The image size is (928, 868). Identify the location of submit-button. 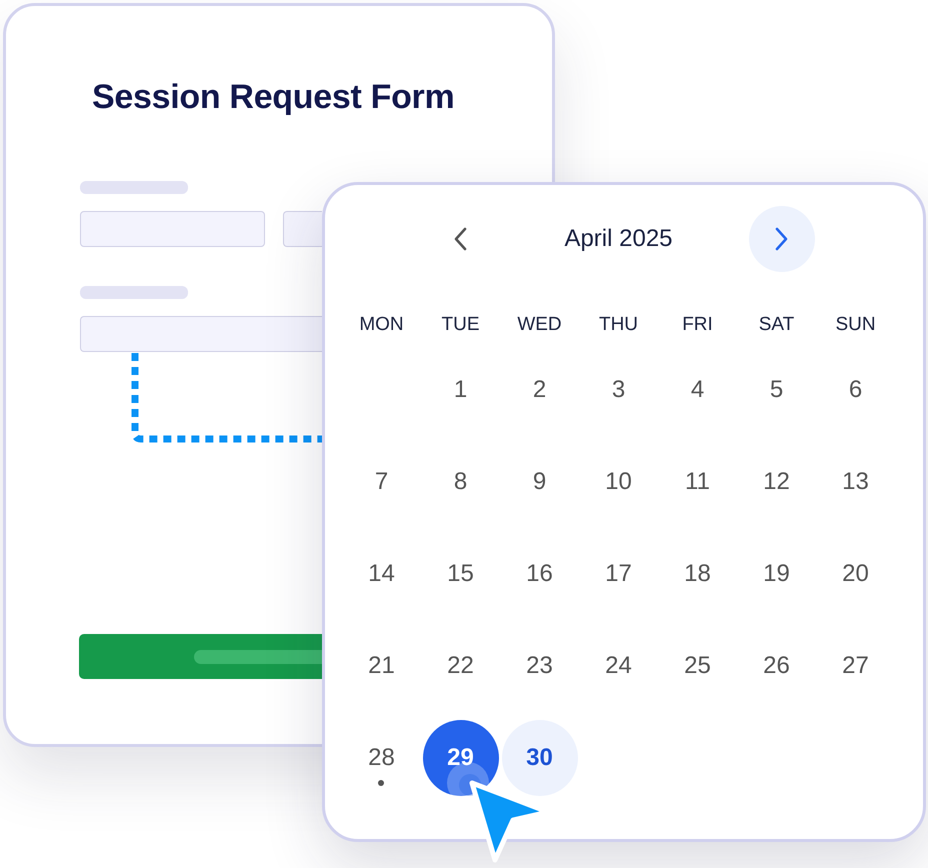
(200, 656).